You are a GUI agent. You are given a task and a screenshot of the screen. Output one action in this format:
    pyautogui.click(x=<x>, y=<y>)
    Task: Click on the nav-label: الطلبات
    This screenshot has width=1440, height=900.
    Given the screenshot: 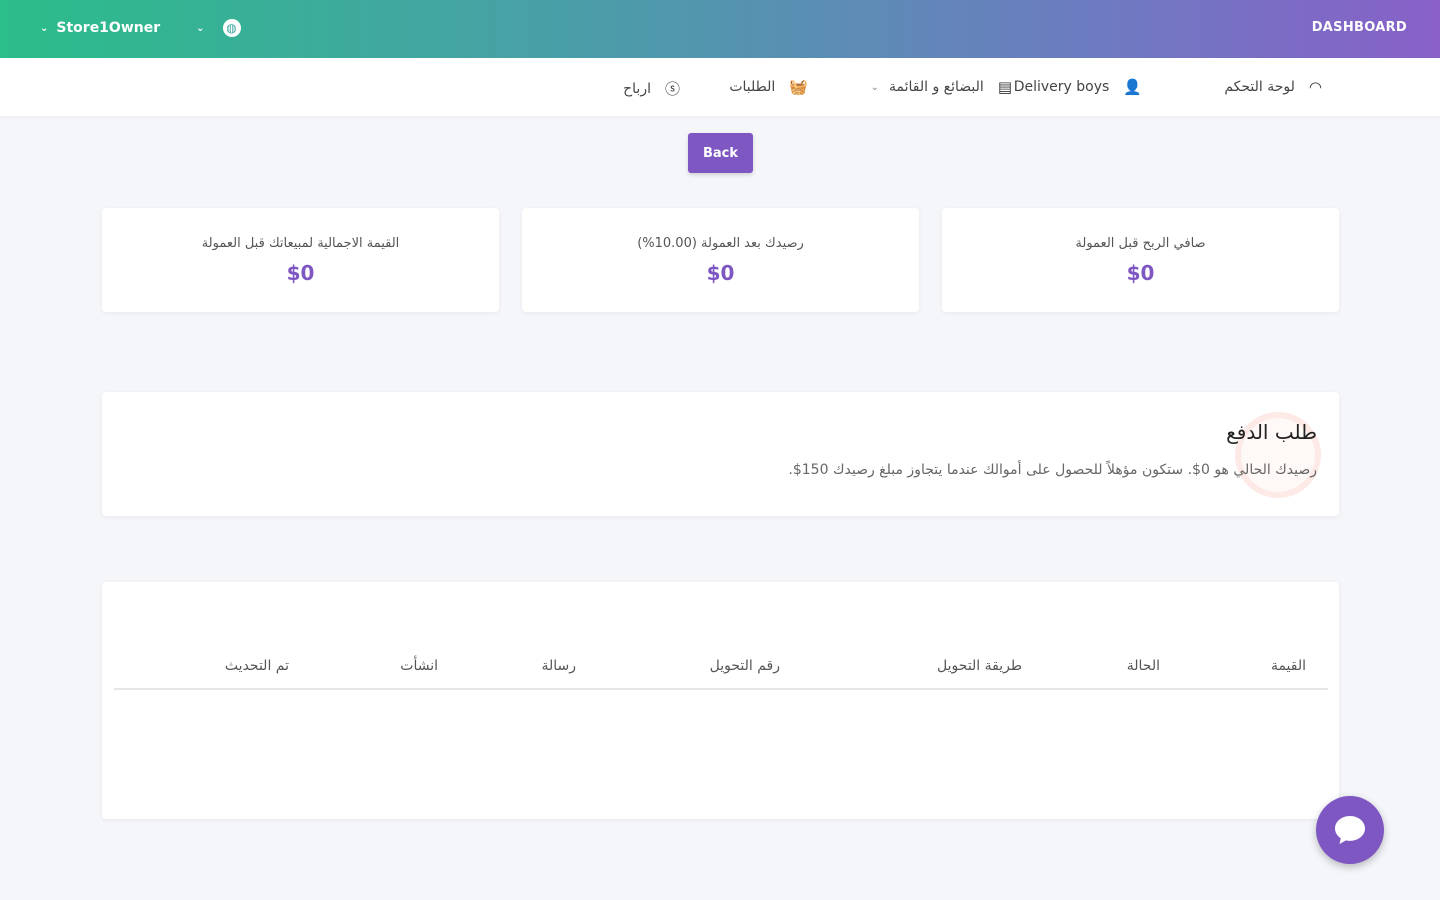 What is the action you would take?
    pyautogui.click(x=752, y=87)
    